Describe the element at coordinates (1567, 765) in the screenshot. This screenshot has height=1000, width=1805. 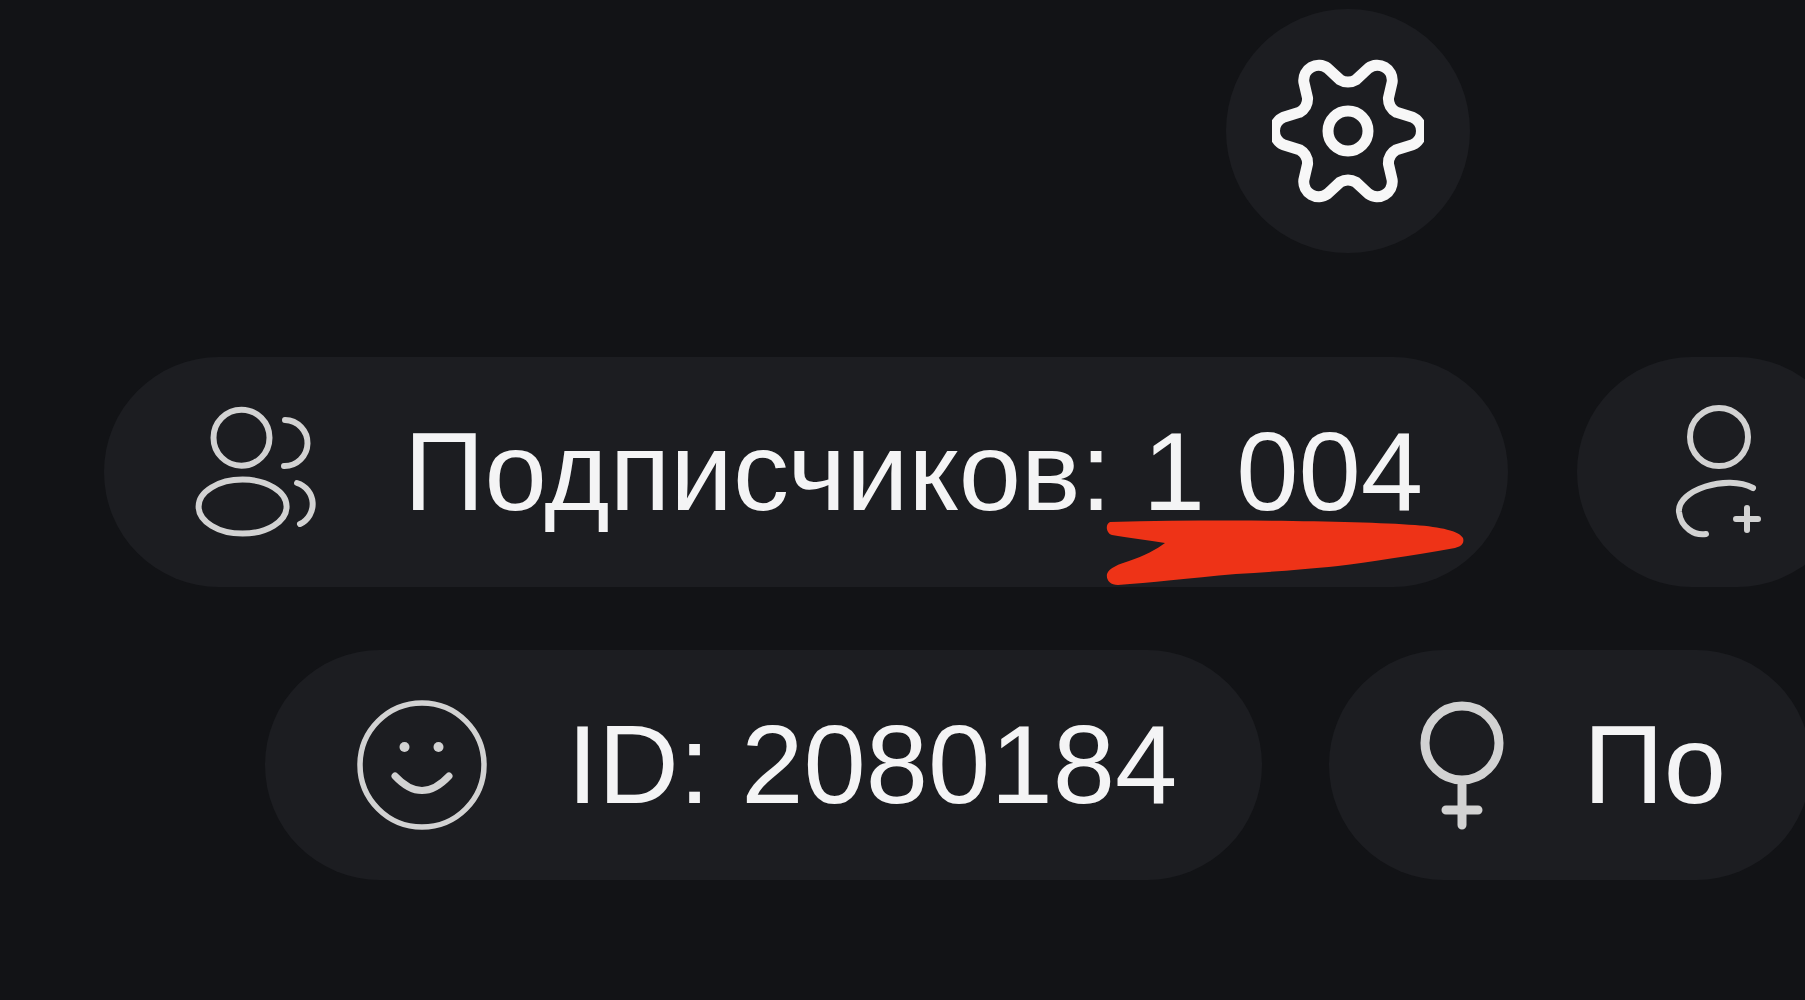
I see `gender-chip: По` at that location.